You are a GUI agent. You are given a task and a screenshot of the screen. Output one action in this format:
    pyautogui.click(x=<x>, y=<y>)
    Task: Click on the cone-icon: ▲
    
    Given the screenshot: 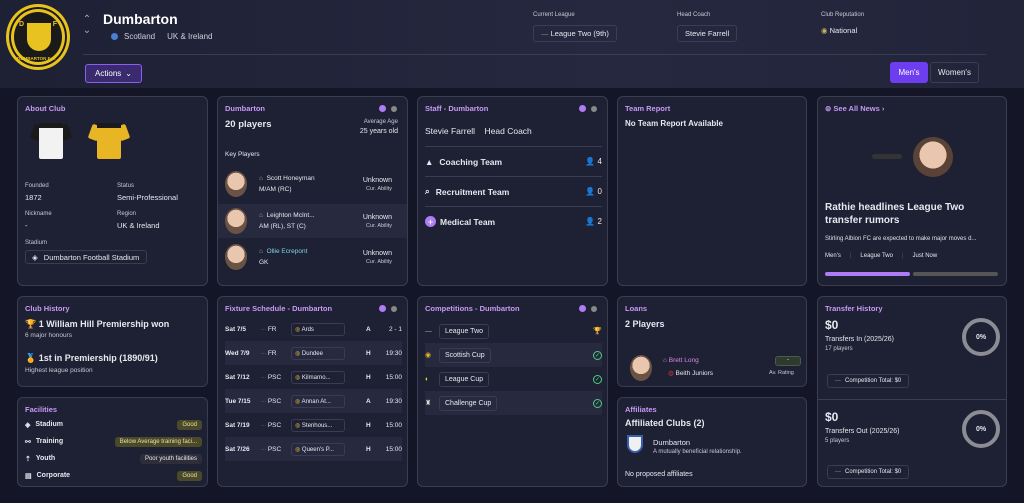 What is the action you would take?
    pyautogui.click(x=429, y=161)
    